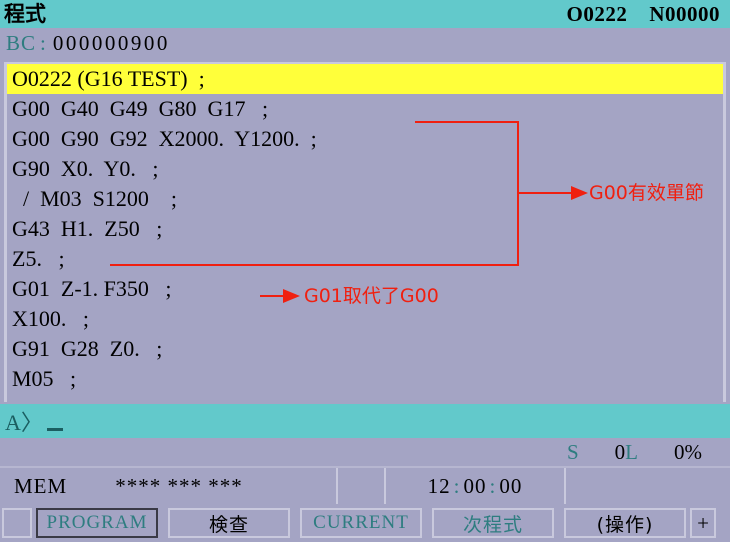 This screenshot has height=542, width=730. Describe the element at coordinates (21, 42) in the screenshot. I see `bc-label: BC` at that location.